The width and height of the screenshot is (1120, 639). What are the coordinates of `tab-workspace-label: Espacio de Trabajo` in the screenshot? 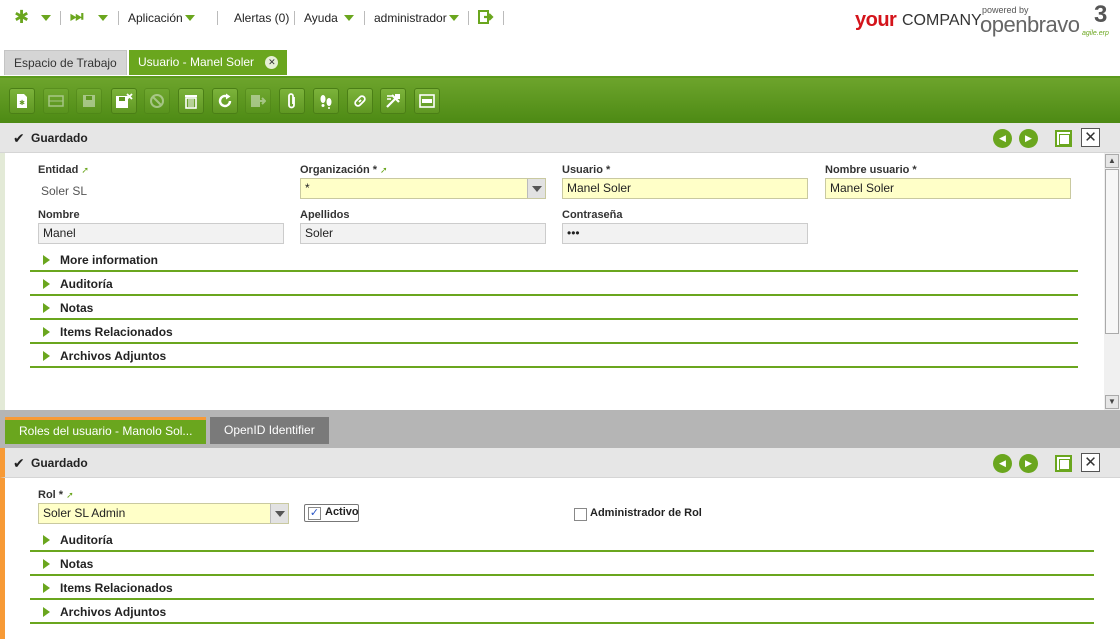 It's located at (65, 63).